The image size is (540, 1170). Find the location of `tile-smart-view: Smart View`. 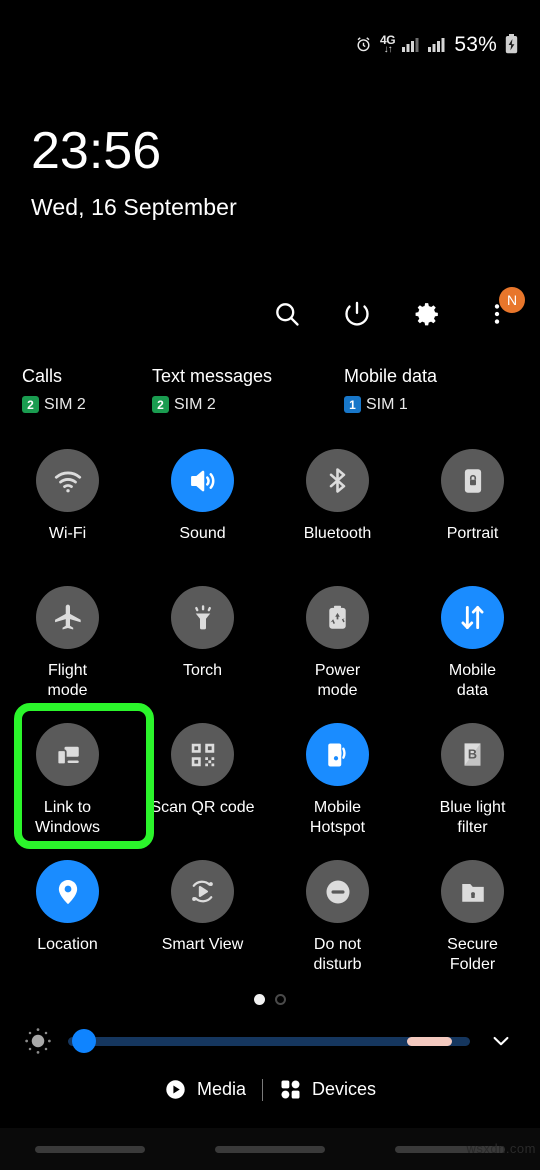

tile-smart-view: Smart View is located at coordinates (202, 919).